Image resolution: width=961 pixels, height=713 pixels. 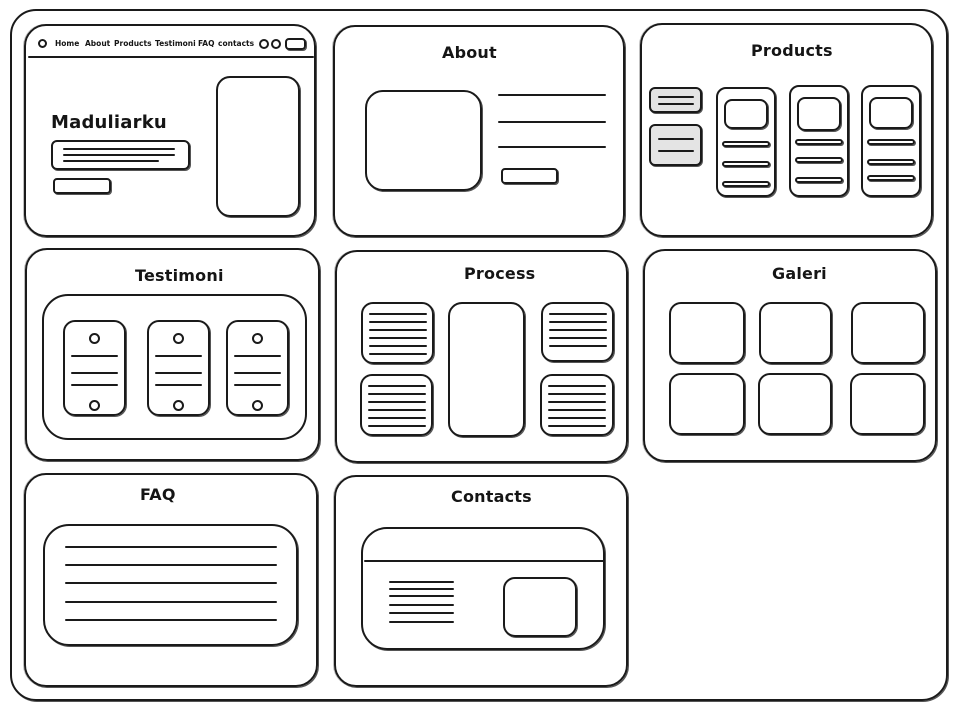 I want to click on galeri-panel: Galeri, so click(x=790, y=355).